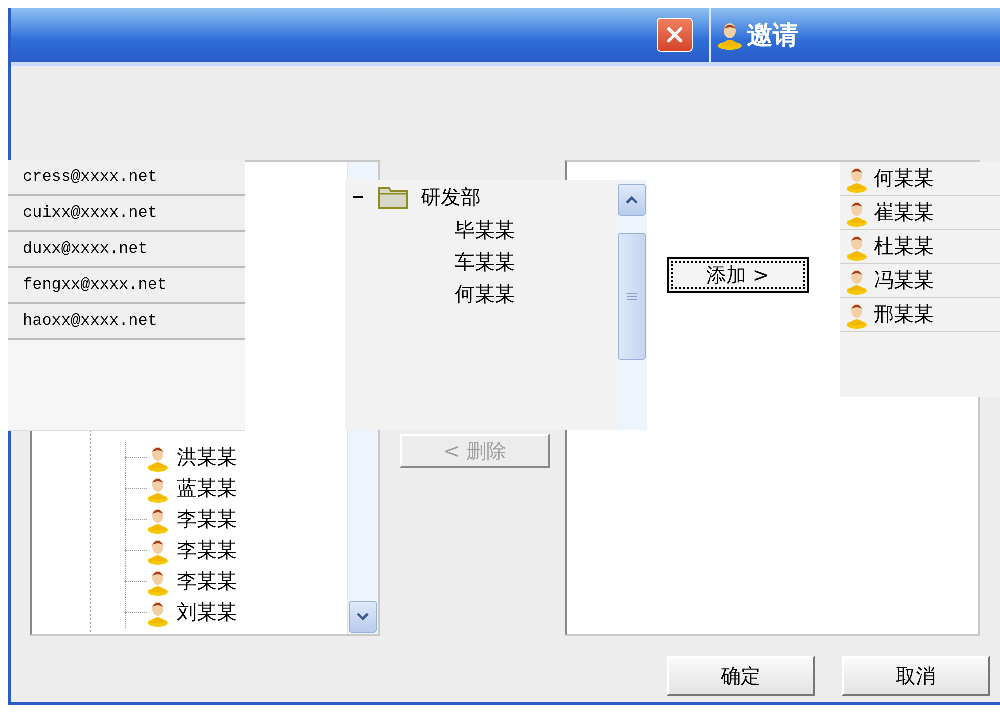 The width and height of the screenshot is (1000, 724). I want to click on scroll-thumb, so click(632, 296).